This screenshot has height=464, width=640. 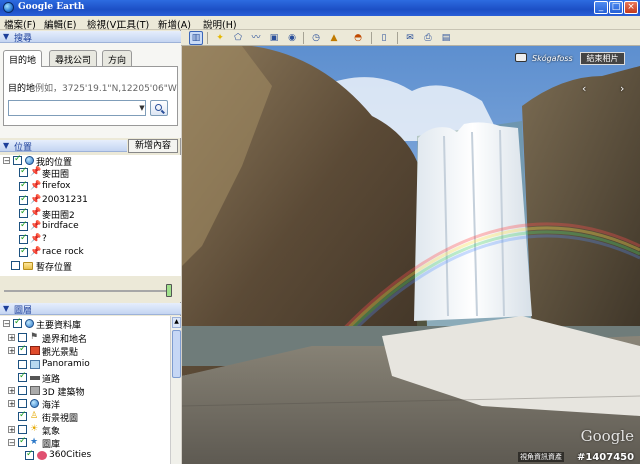 I want to click on places-panel-header: ▼ 位置, so click(x=63, y=146).